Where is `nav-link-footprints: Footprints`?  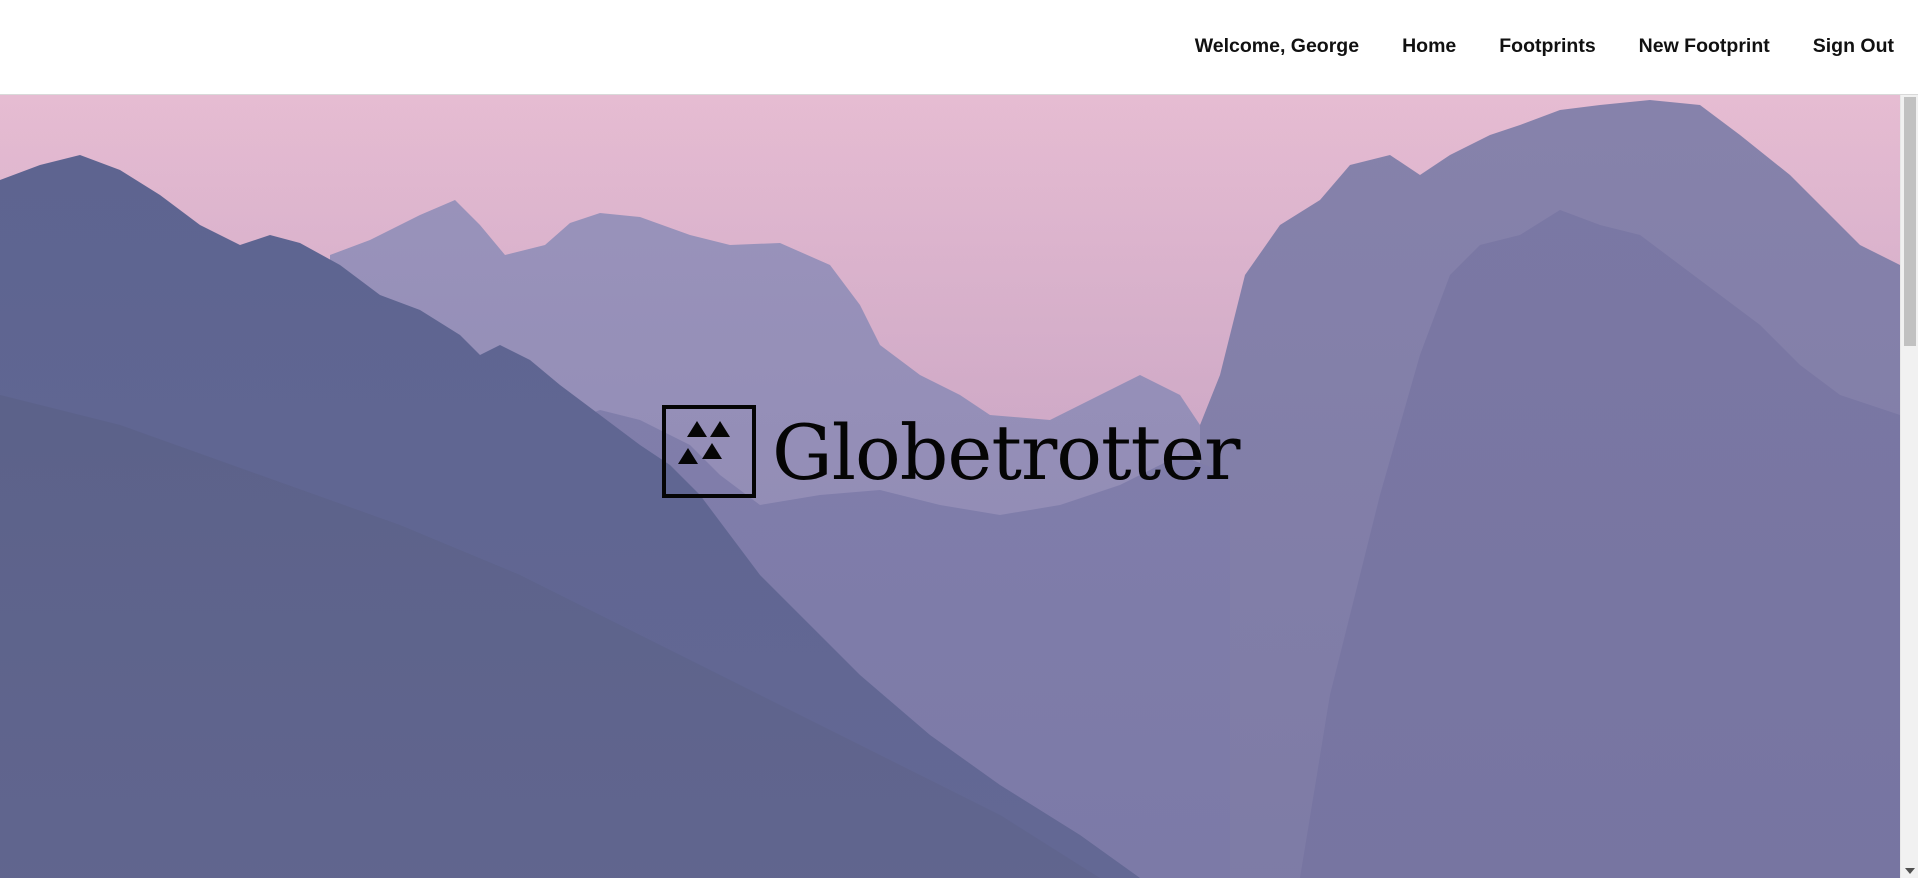 nav-link-footprints: Footprints is located at coordinates (1547, 46).